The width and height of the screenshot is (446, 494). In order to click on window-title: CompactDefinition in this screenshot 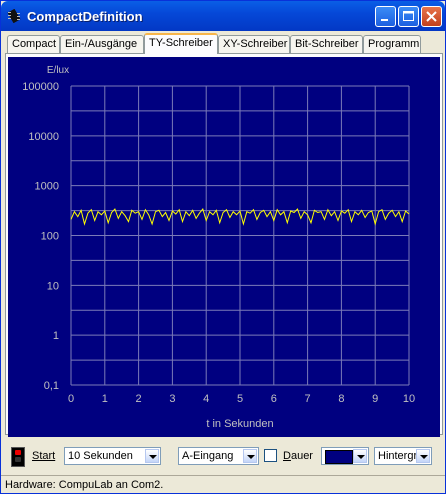, I will do `click(85, 16)`.